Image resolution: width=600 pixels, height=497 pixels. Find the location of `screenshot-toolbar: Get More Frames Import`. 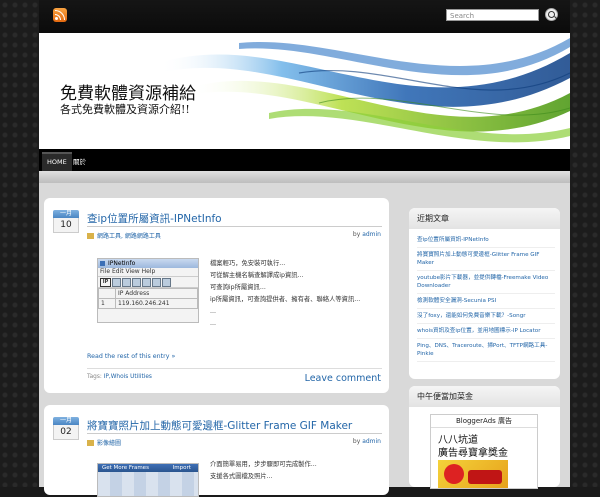

screenshot-toolbar: Get More Frames Import is located at coordinates (148, 468).